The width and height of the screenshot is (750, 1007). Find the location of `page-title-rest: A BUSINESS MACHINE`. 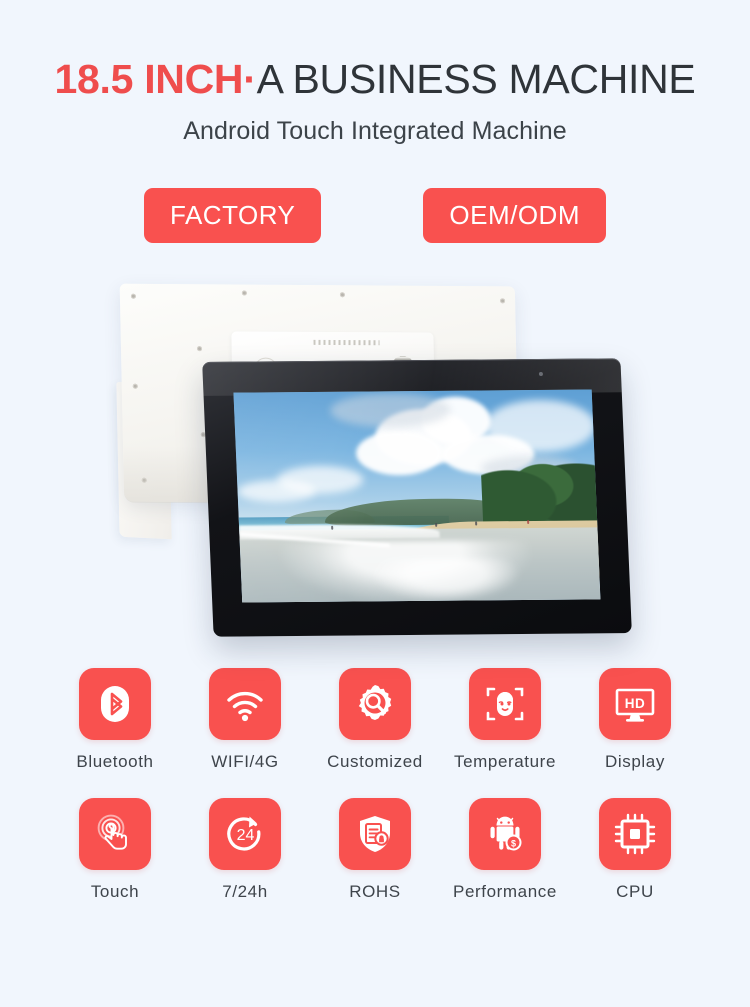

page-title-rest: A BUSINESS MACHINE is located at coordinates (476, 79).